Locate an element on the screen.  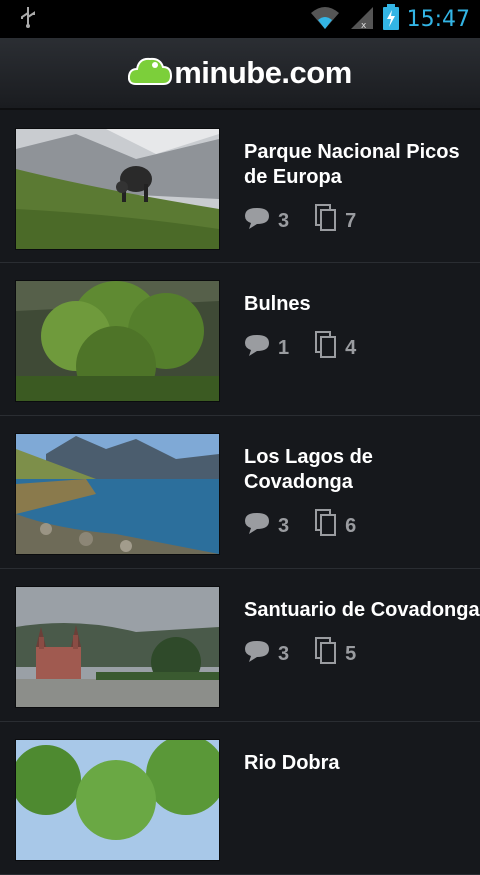
brand-logo: minube.com is located at coordinates (240, 73).